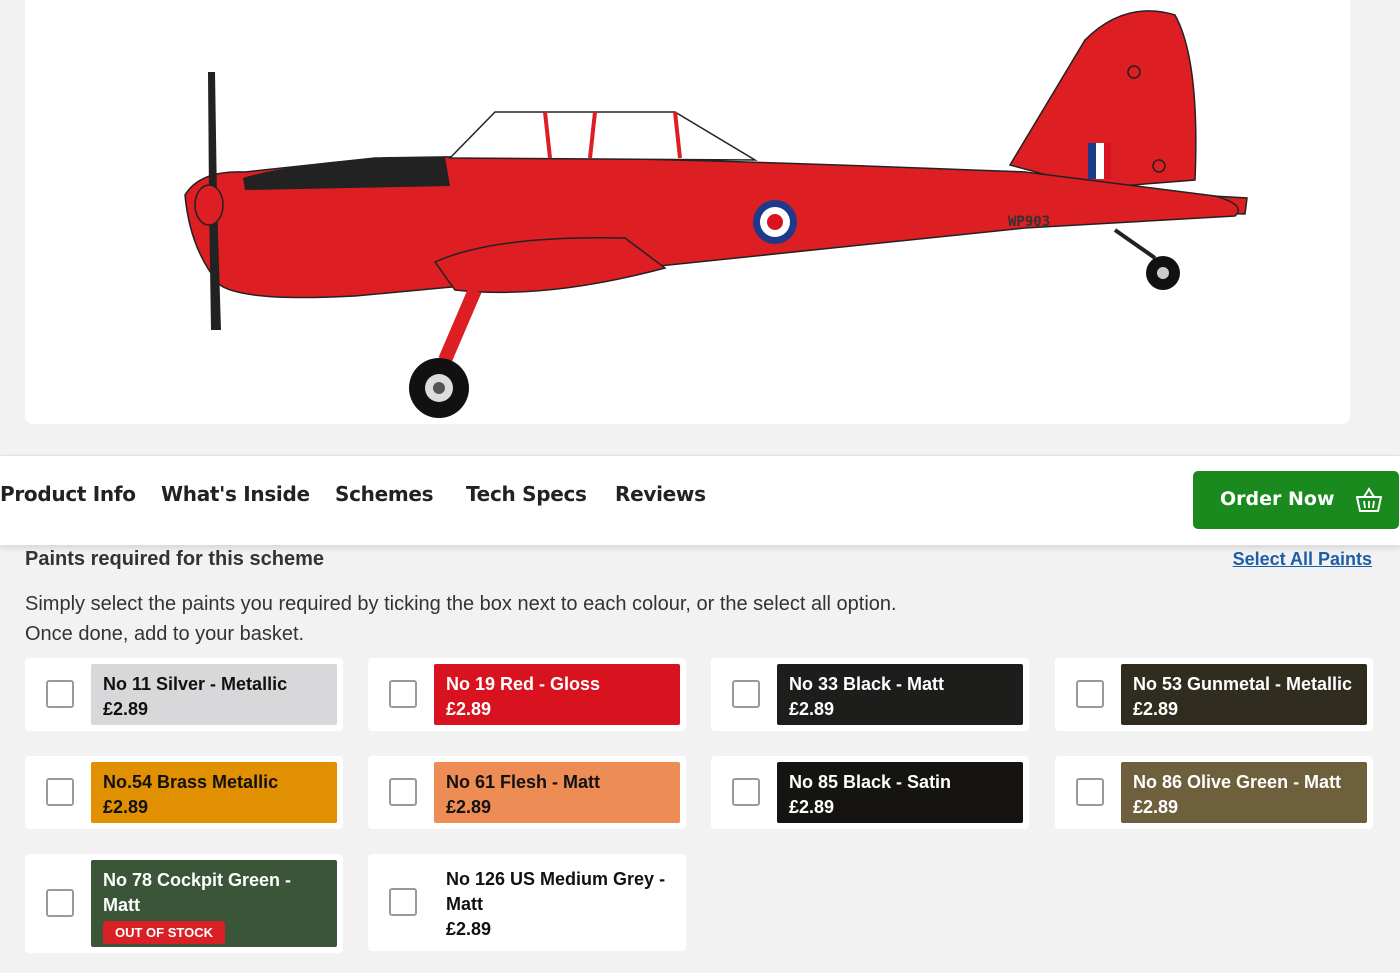 The width and height of the screenshot is (1400, 973). Describe the element at coordinates (195, 684) in the screenshot. I see `paint-name: No 11 Silver - Metallic` at that location.